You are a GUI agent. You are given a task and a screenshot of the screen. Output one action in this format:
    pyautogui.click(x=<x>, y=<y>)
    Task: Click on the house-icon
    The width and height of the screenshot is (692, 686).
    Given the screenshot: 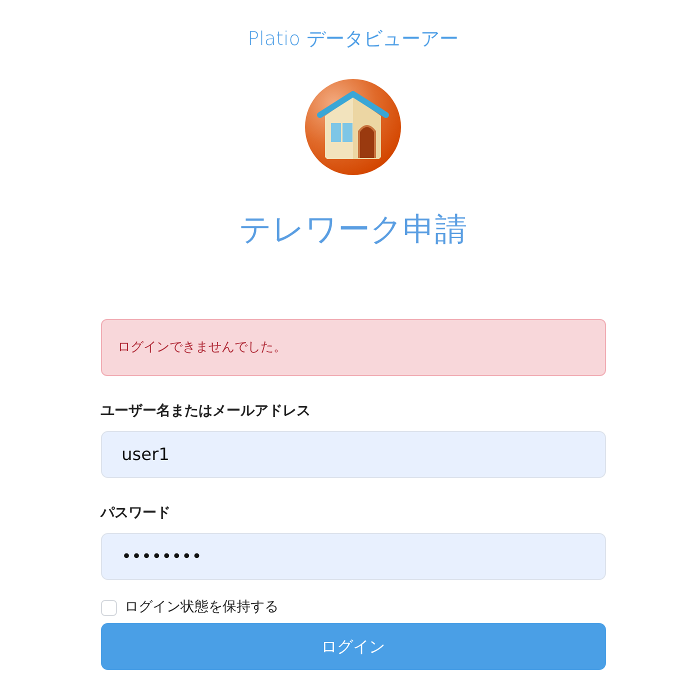 What is the action you would take?
    pyautogui.click(x=353, y=127)
    